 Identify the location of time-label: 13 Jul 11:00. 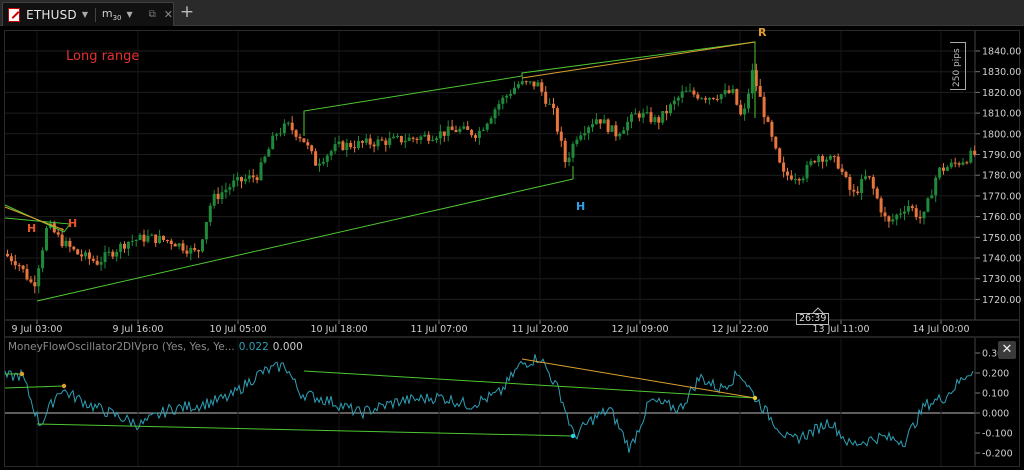
(841, 329).